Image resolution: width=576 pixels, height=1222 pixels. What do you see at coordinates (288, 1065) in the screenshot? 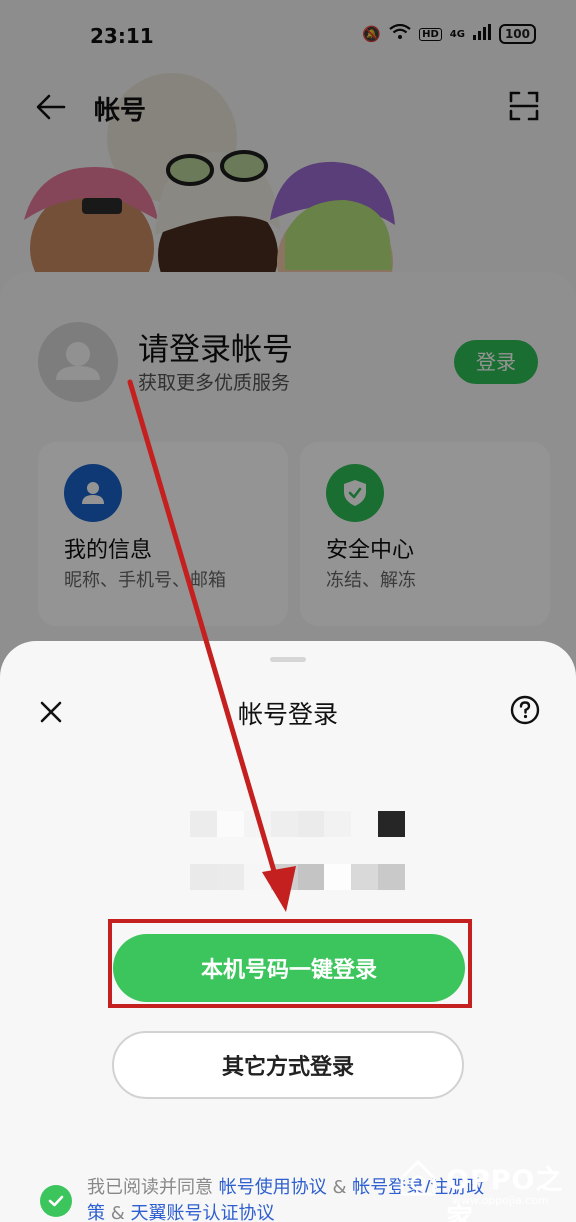
I see `other-login-methods-button: 其它方式登录` at bounding box center [288, 1065].